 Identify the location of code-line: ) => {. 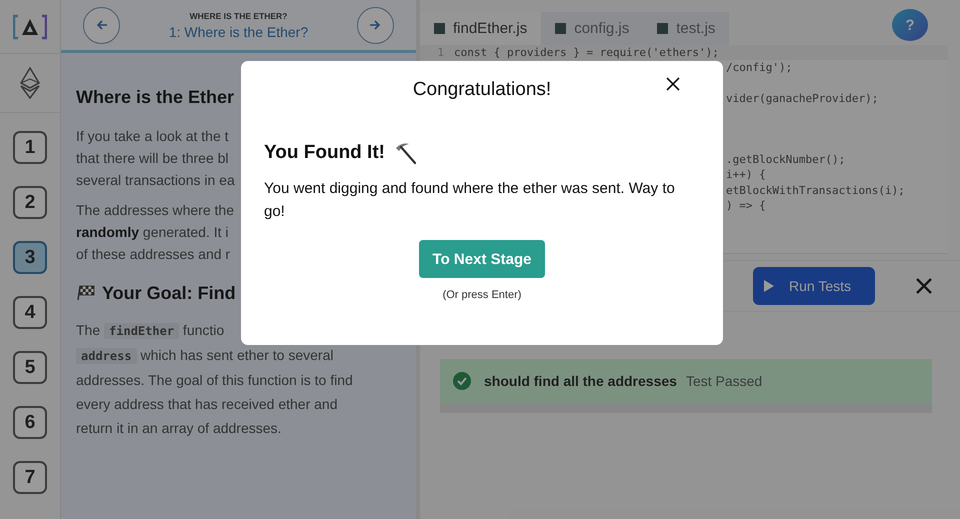
(746, 206).